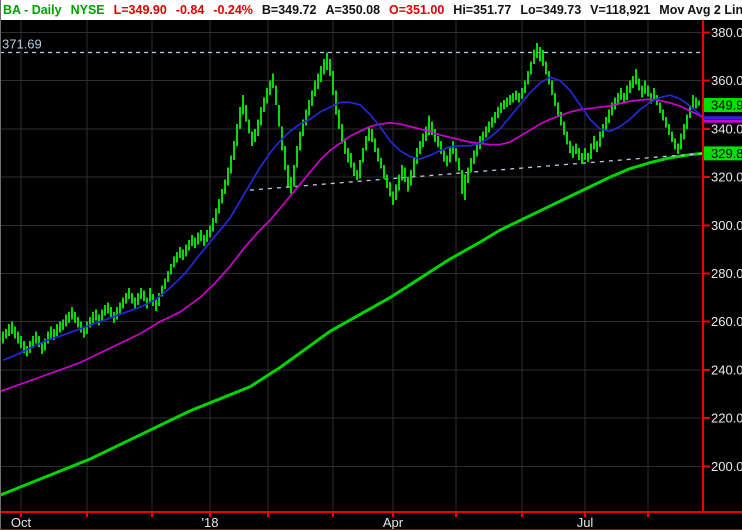 The height and width of the screenshot is (530, 742). What do you see at coordinates (289, 10) in the screenshot?
I see `bid-value: B=349.72` at bounding box center [289, 10].